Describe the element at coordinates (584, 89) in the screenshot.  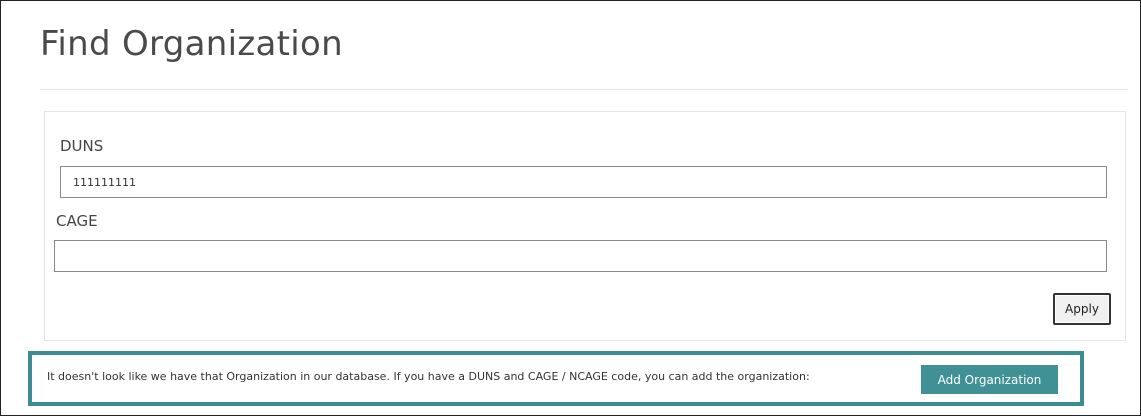
I see `title-divider` at that location.